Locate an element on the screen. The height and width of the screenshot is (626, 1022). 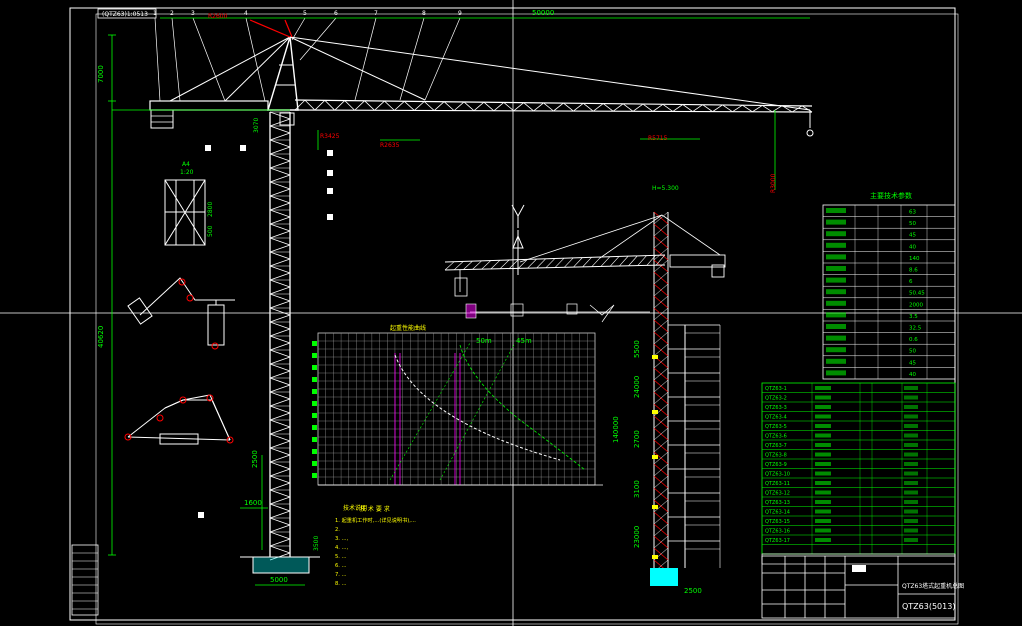
mast-height-dim: 40620 is located at coordinates (101, 337).